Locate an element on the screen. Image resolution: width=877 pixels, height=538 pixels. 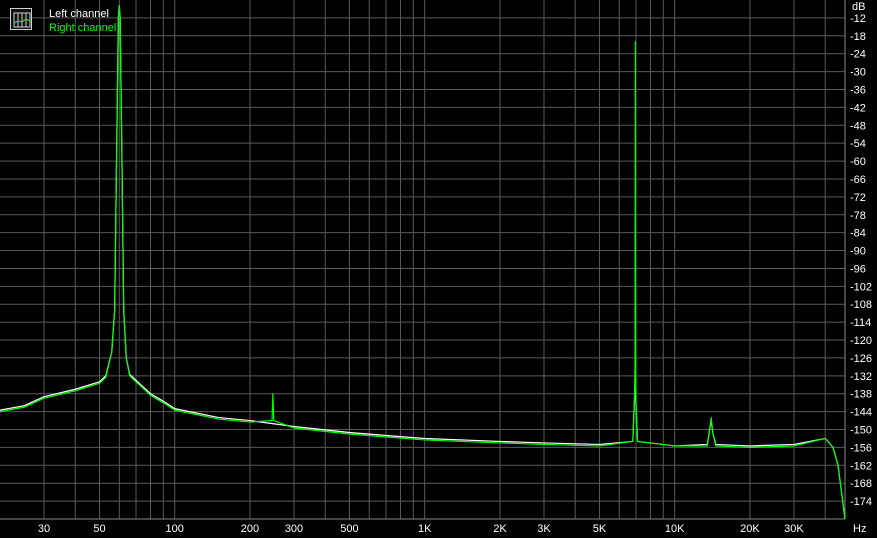
y-tick-label: -168 is located at coordinates (861, 484).